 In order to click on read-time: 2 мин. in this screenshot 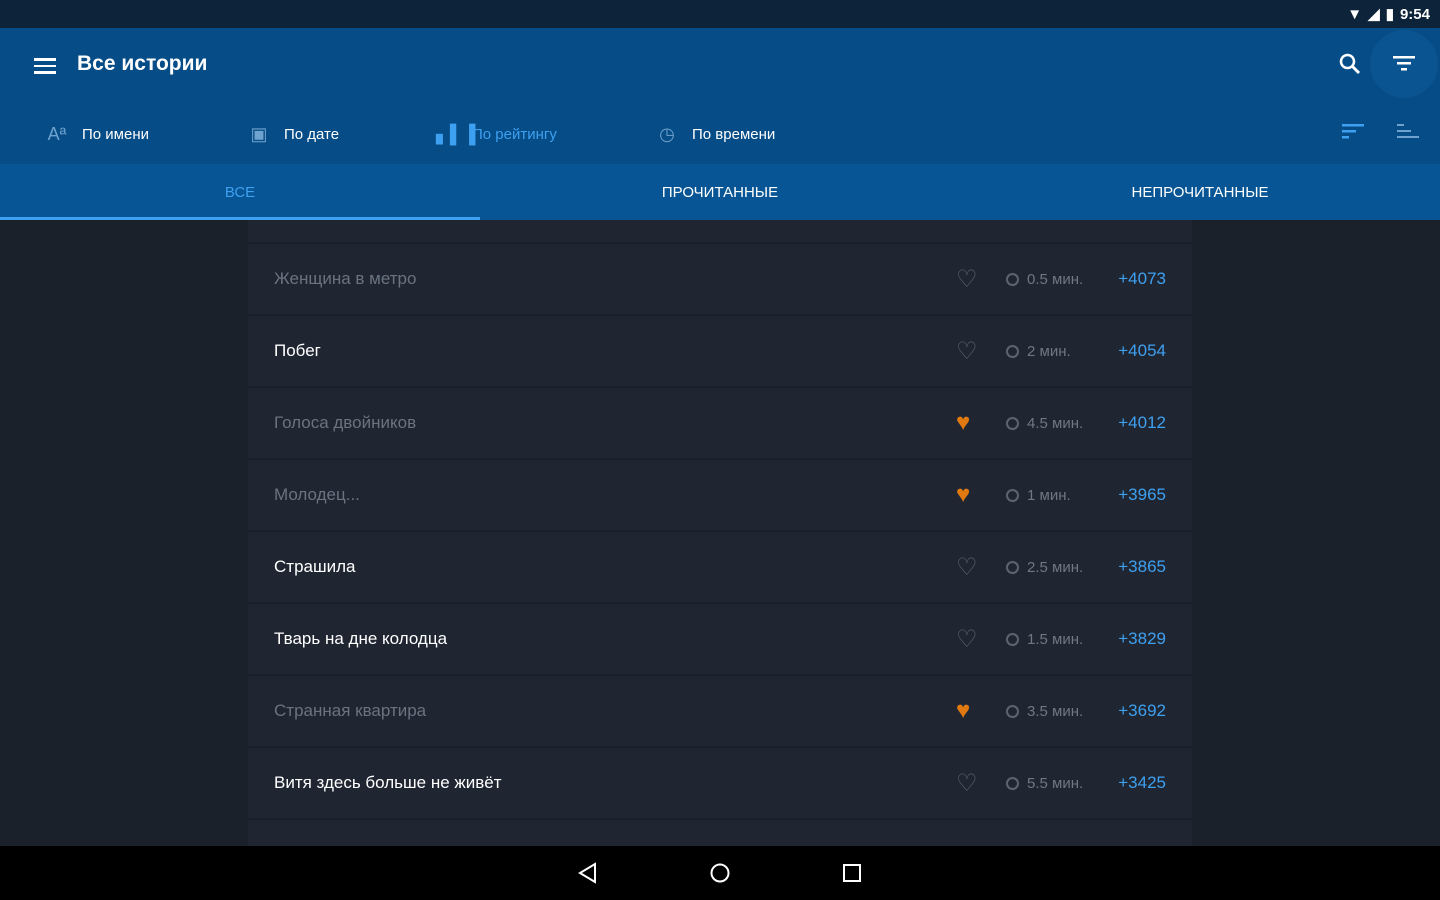, I will do `click(1038, 351)`.